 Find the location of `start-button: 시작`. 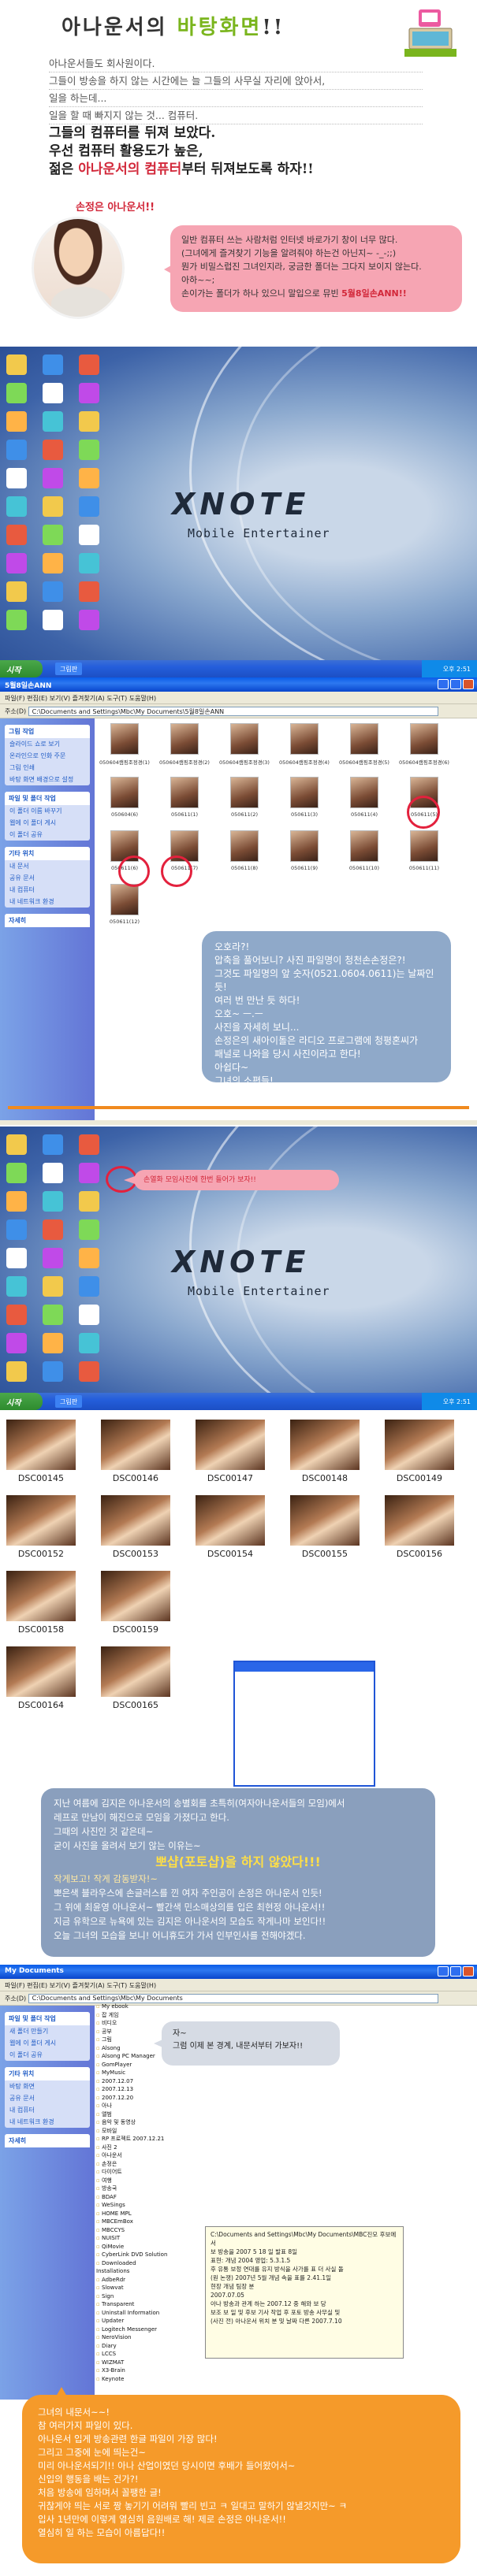

start-button: 시작 is located at coordinates (21, 668).